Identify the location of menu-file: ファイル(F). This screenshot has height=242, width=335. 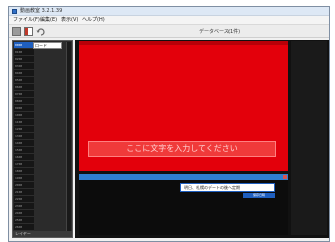
(26, 20).